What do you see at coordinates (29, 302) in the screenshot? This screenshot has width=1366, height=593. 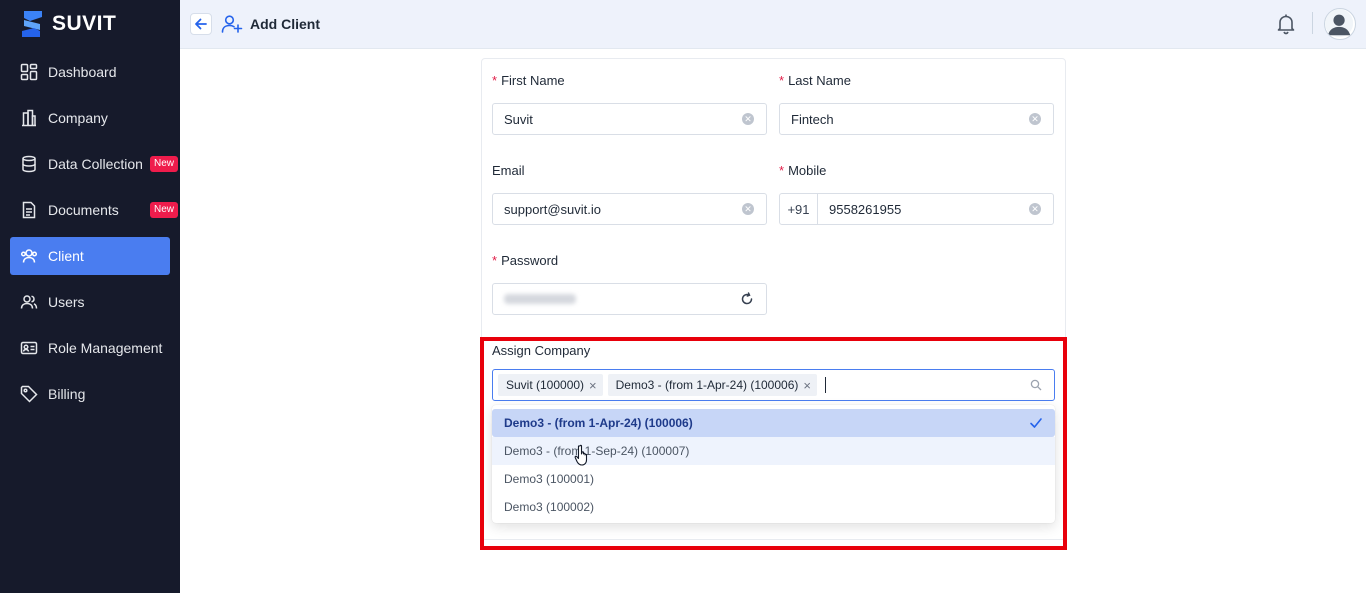 I see `user-group-icon` at bounding box center [29, 302].